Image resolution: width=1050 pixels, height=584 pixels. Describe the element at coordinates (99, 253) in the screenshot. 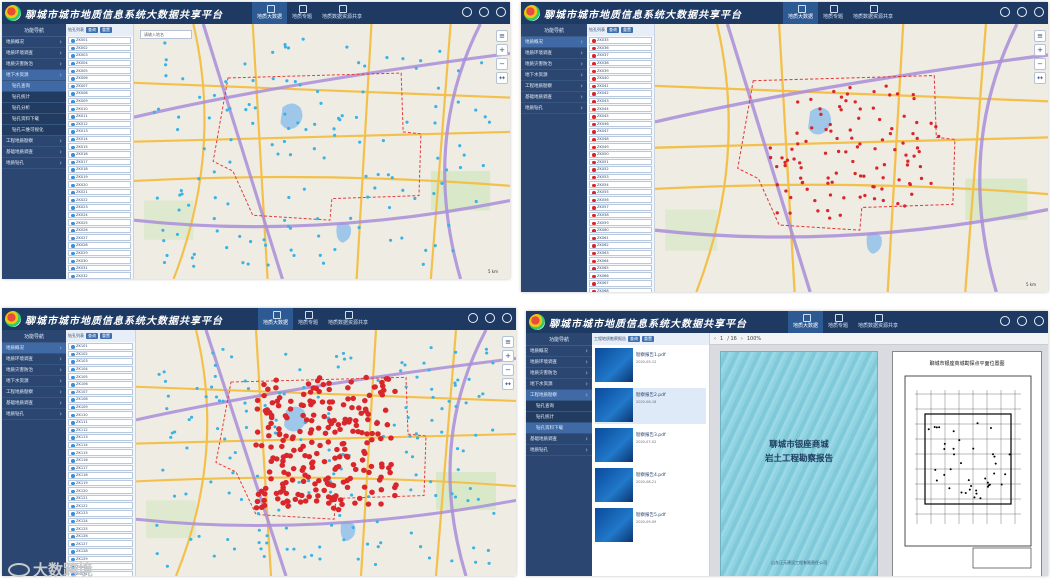

I see `list-item: ZK029` at that location.